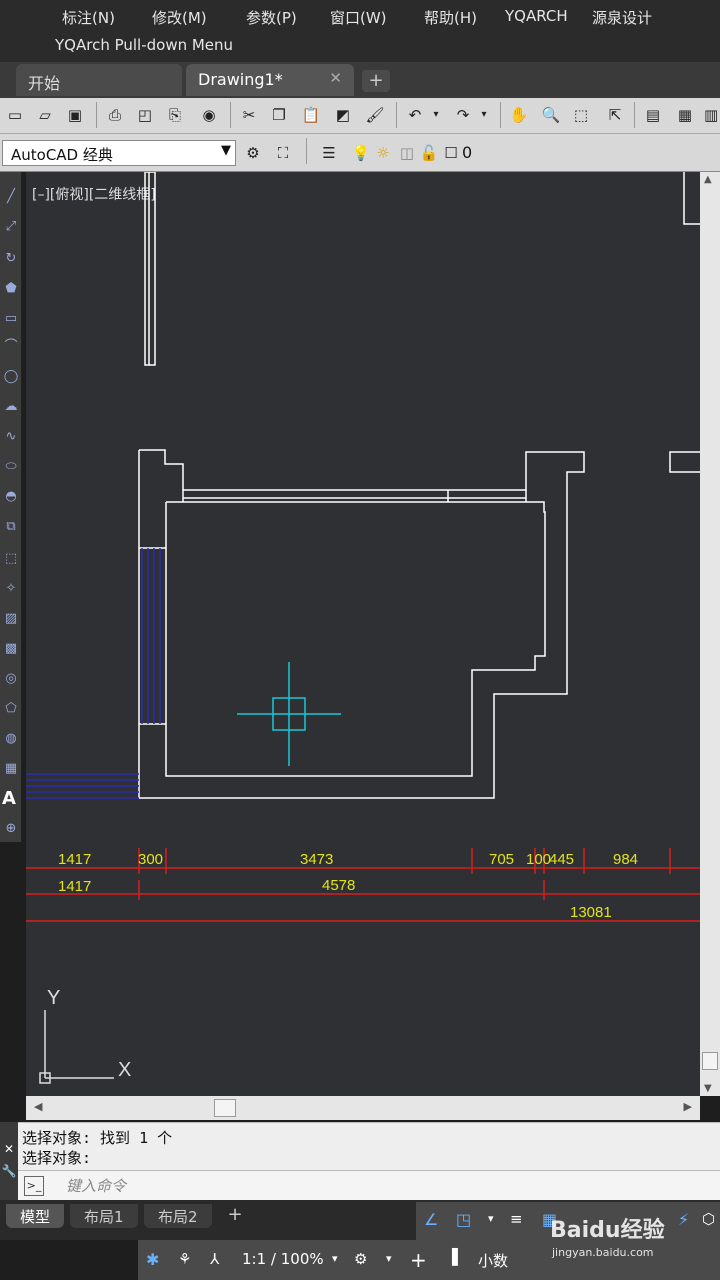 This screenshot has height=1280, width=720. I want to click on ortho-icon: ∠, so click(431, 1219).